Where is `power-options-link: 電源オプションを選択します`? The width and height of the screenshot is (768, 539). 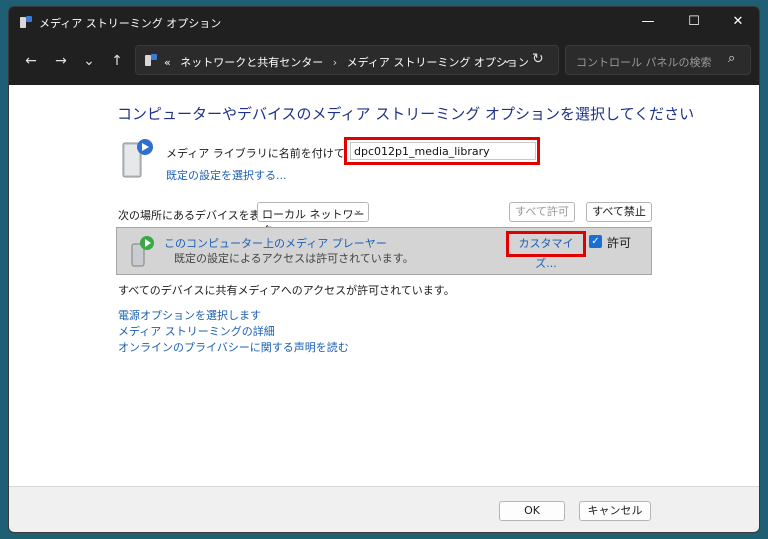
power-options-link: 電源オプションを選択します is located at coordinates (189, 315).